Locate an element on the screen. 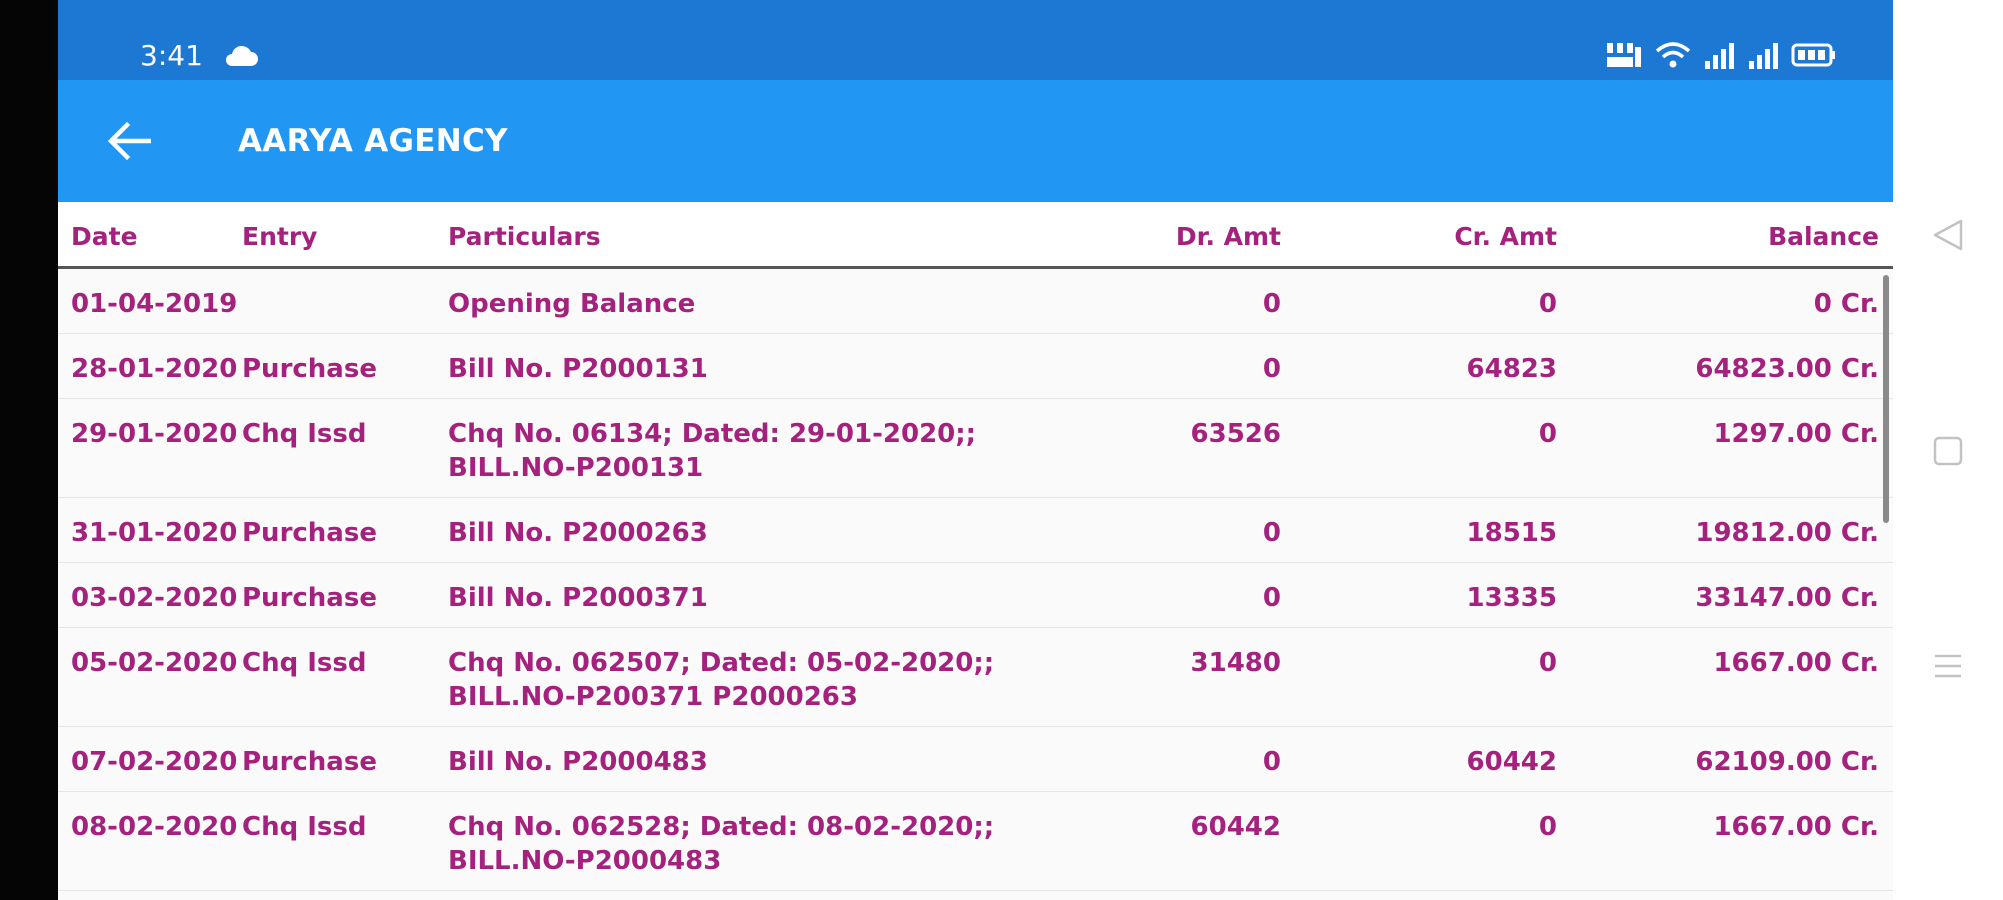  page-title: AARYA AGENCY is located at coordinates (373, 141).